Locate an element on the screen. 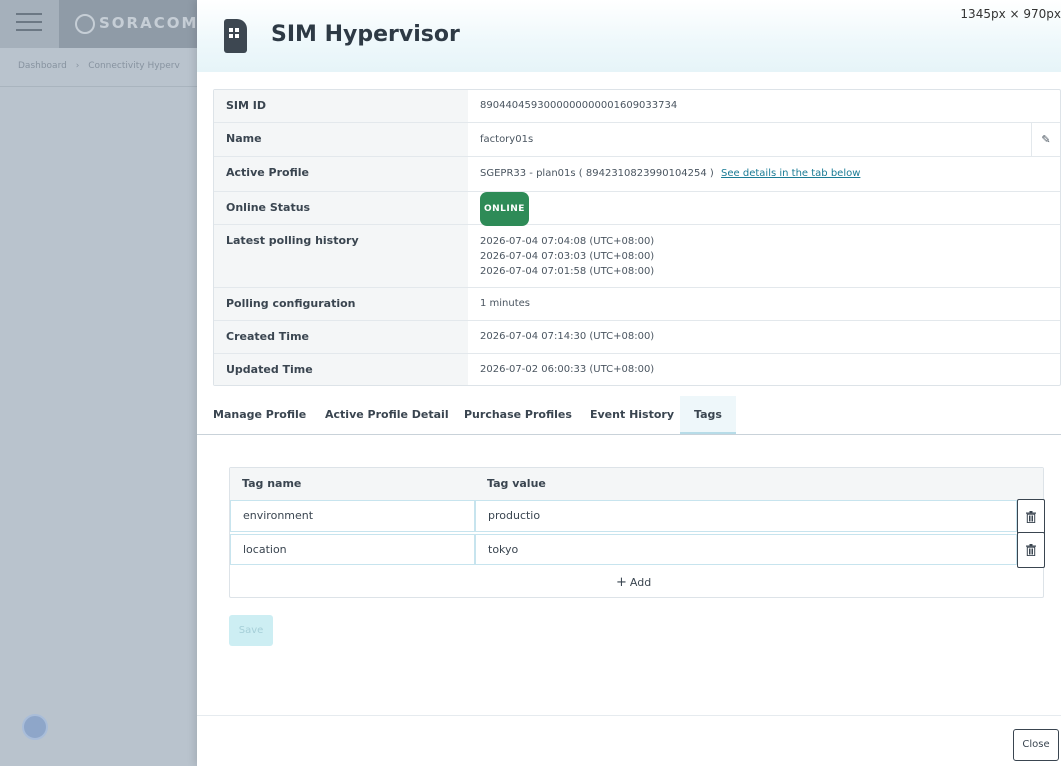 Image resolution: width=1061 pixels, height=766 pixels. polling-history-label: Latest polling history is located at coordinates (341, 256).